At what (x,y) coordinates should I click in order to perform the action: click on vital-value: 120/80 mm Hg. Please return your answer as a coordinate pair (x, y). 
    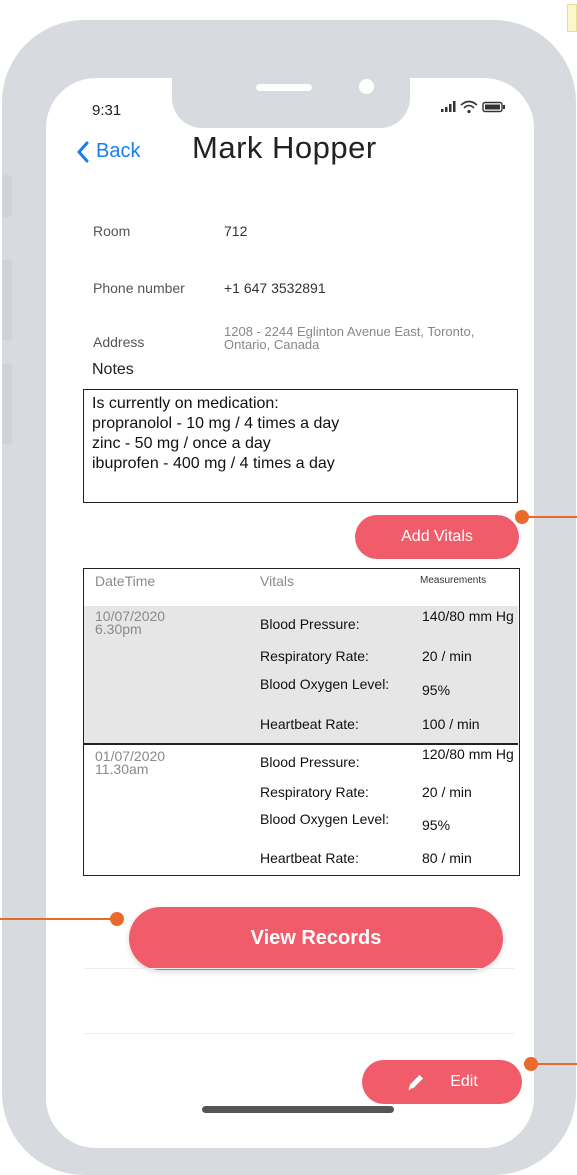
    Looking at the image, I should click on (468, 754).